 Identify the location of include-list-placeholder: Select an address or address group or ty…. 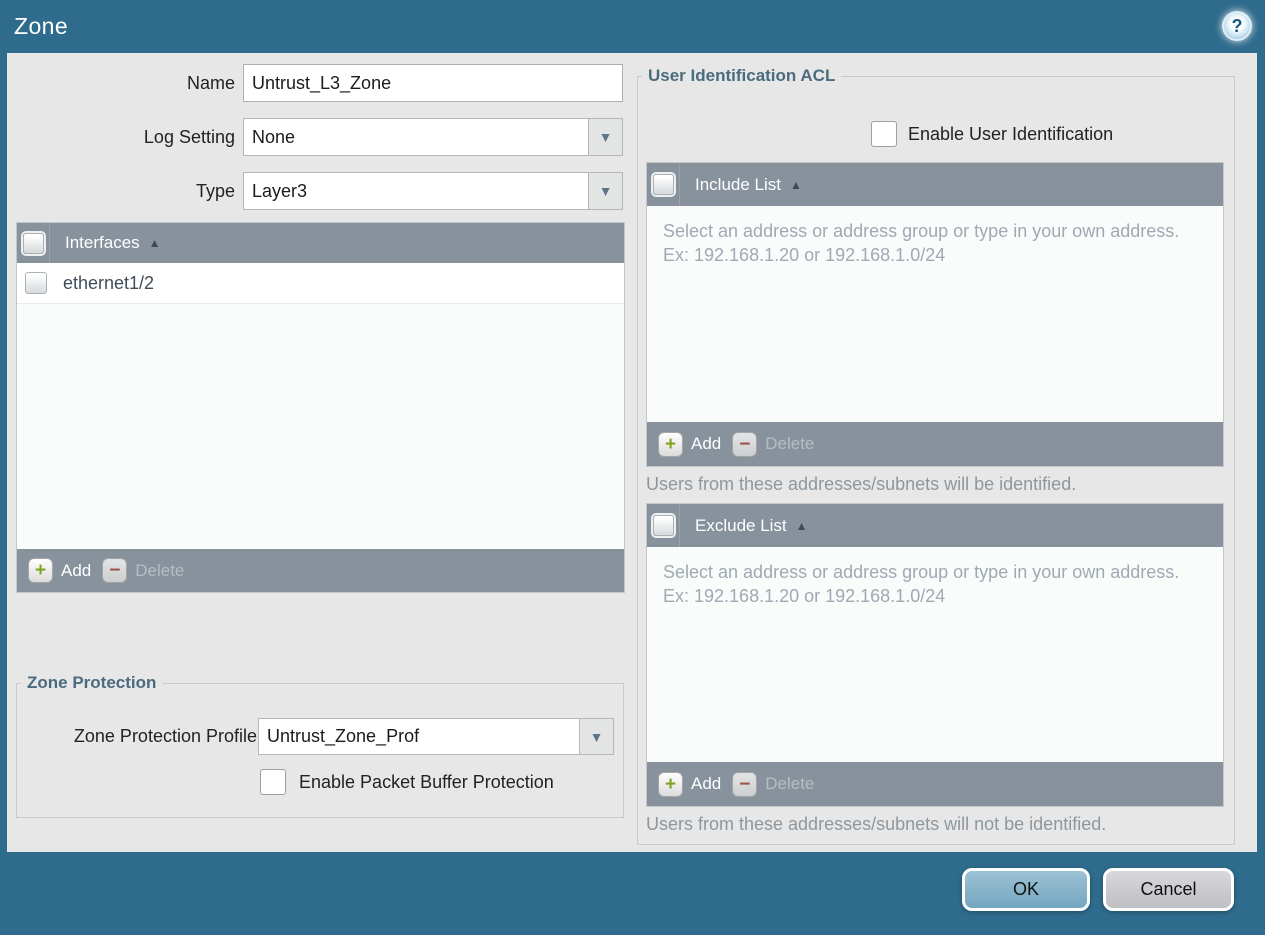
(921, 243).